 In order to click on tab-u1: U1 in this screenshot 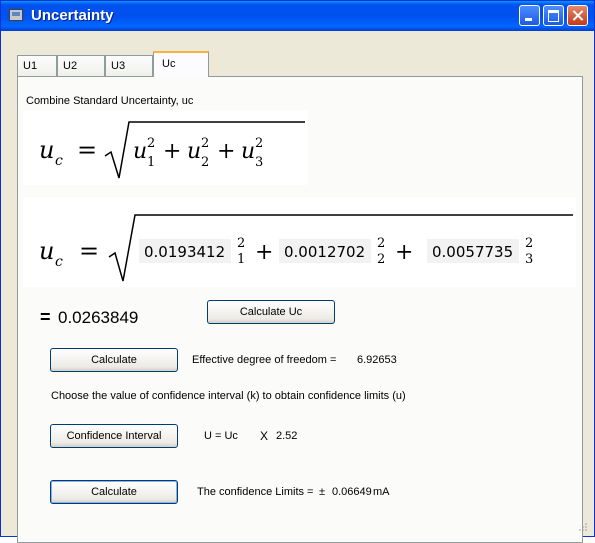, I will do `click(37, 65)`.